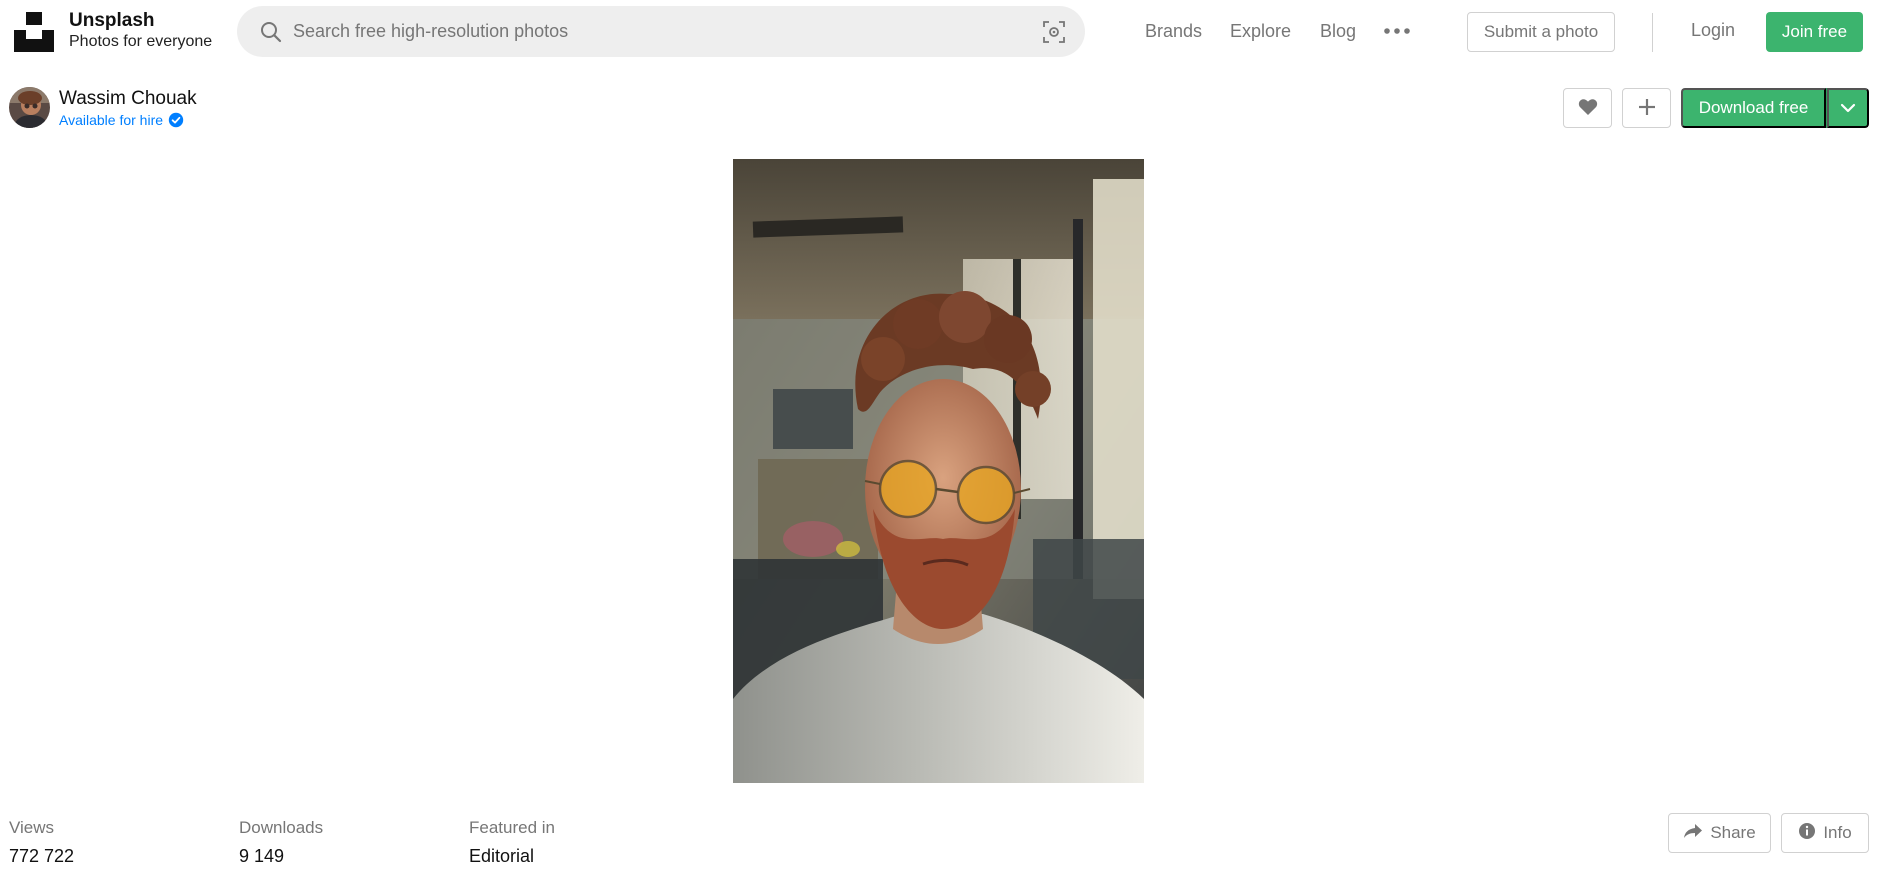 Image resolution: width=1889 pixels, height=887 pixels. What do you see at coordinates (271, 32) in the screenshot?
I see `search-icon` at bounding box center [271, 32].